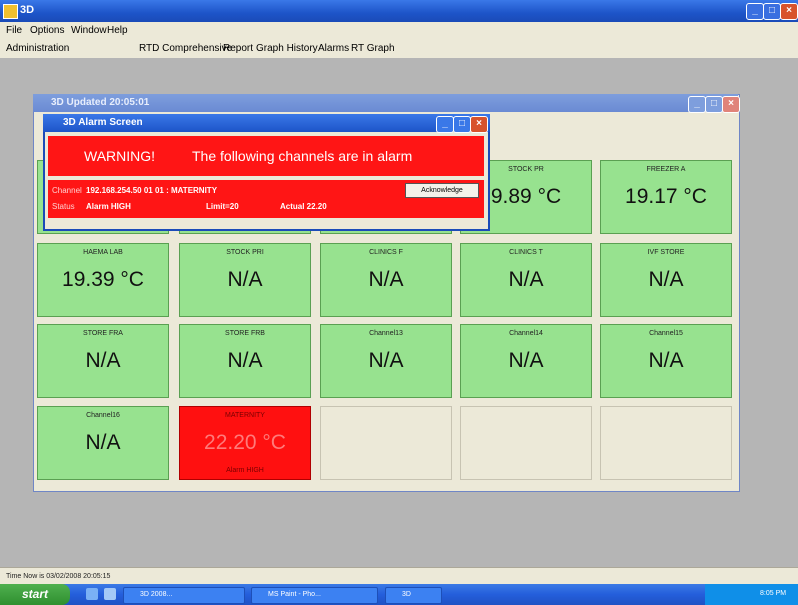  Describe the element at coordinates (103, 415) in the screenshot. I see `channel-label: Channel16` at that location.